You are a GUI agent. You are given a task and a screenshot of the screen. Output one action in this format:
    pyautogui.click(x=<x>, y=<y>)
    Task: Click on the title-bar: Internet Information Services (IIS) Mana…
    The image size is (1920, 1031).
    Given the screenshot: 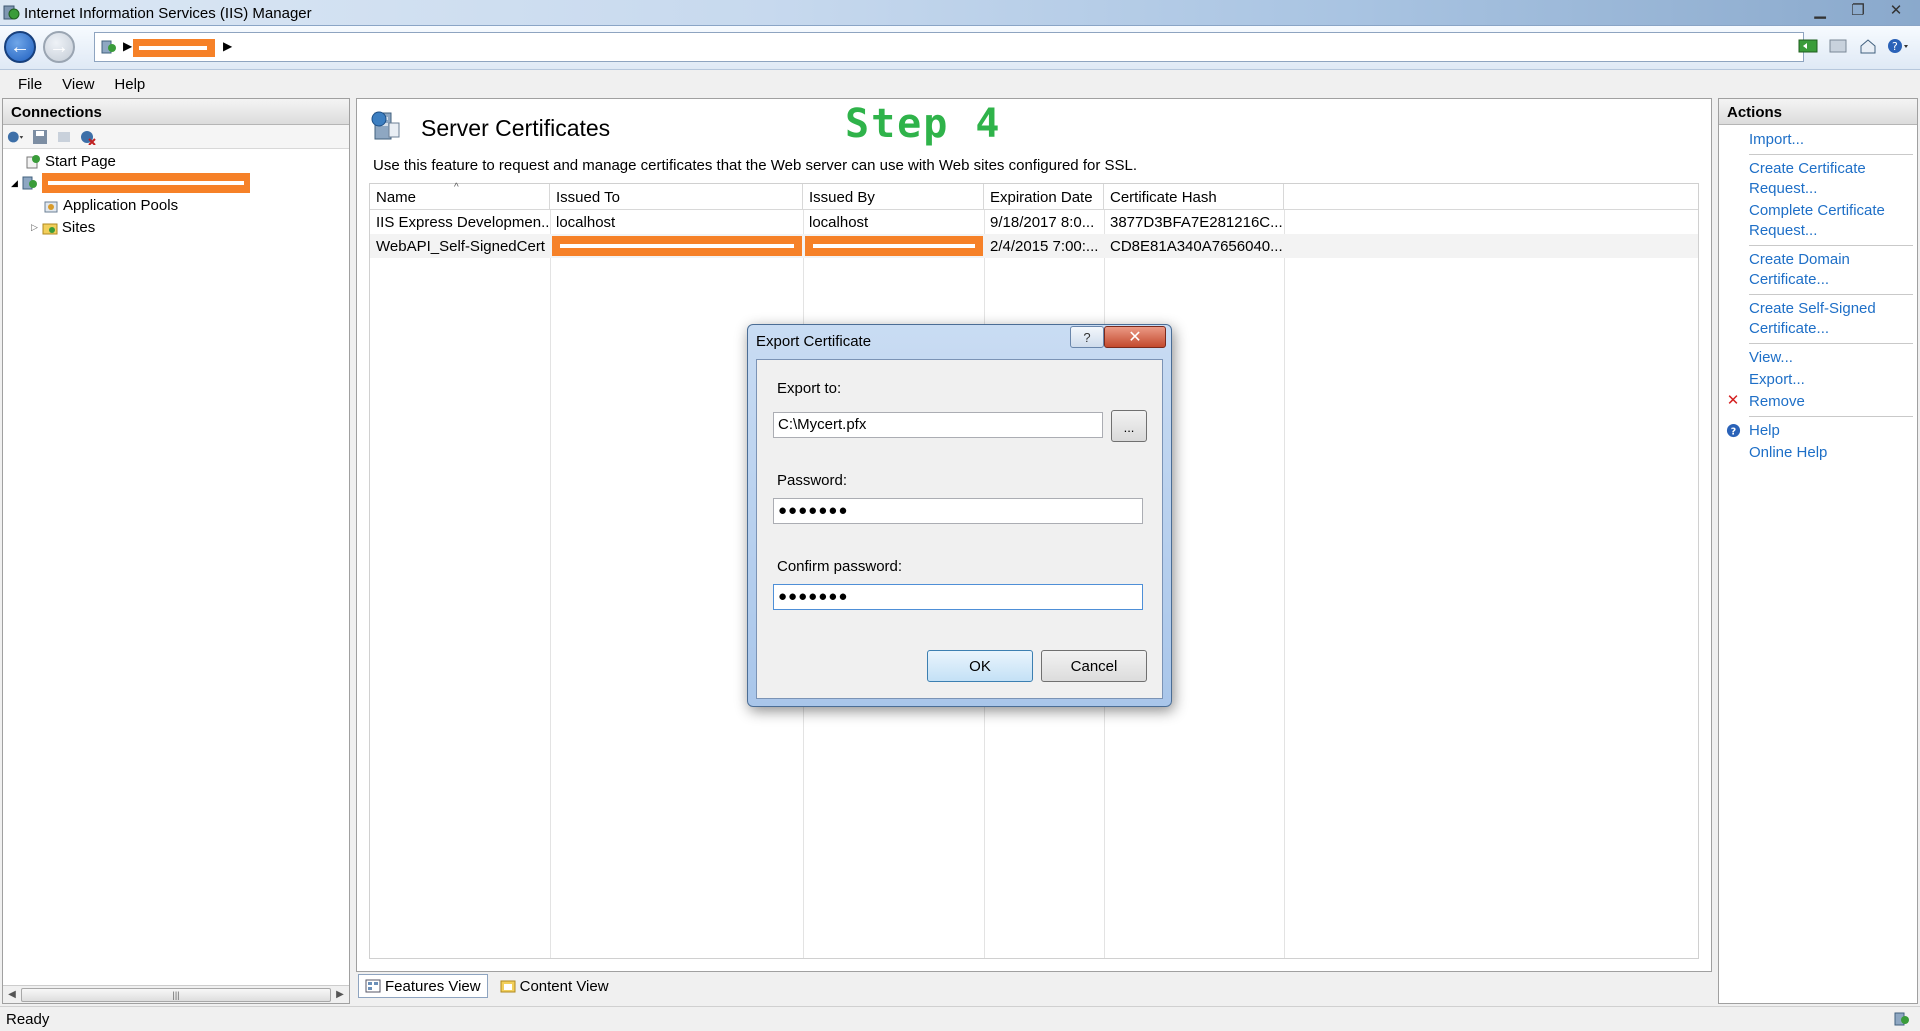 What is the action you would take?
    pyautogui.click(x=960, y=13)
    